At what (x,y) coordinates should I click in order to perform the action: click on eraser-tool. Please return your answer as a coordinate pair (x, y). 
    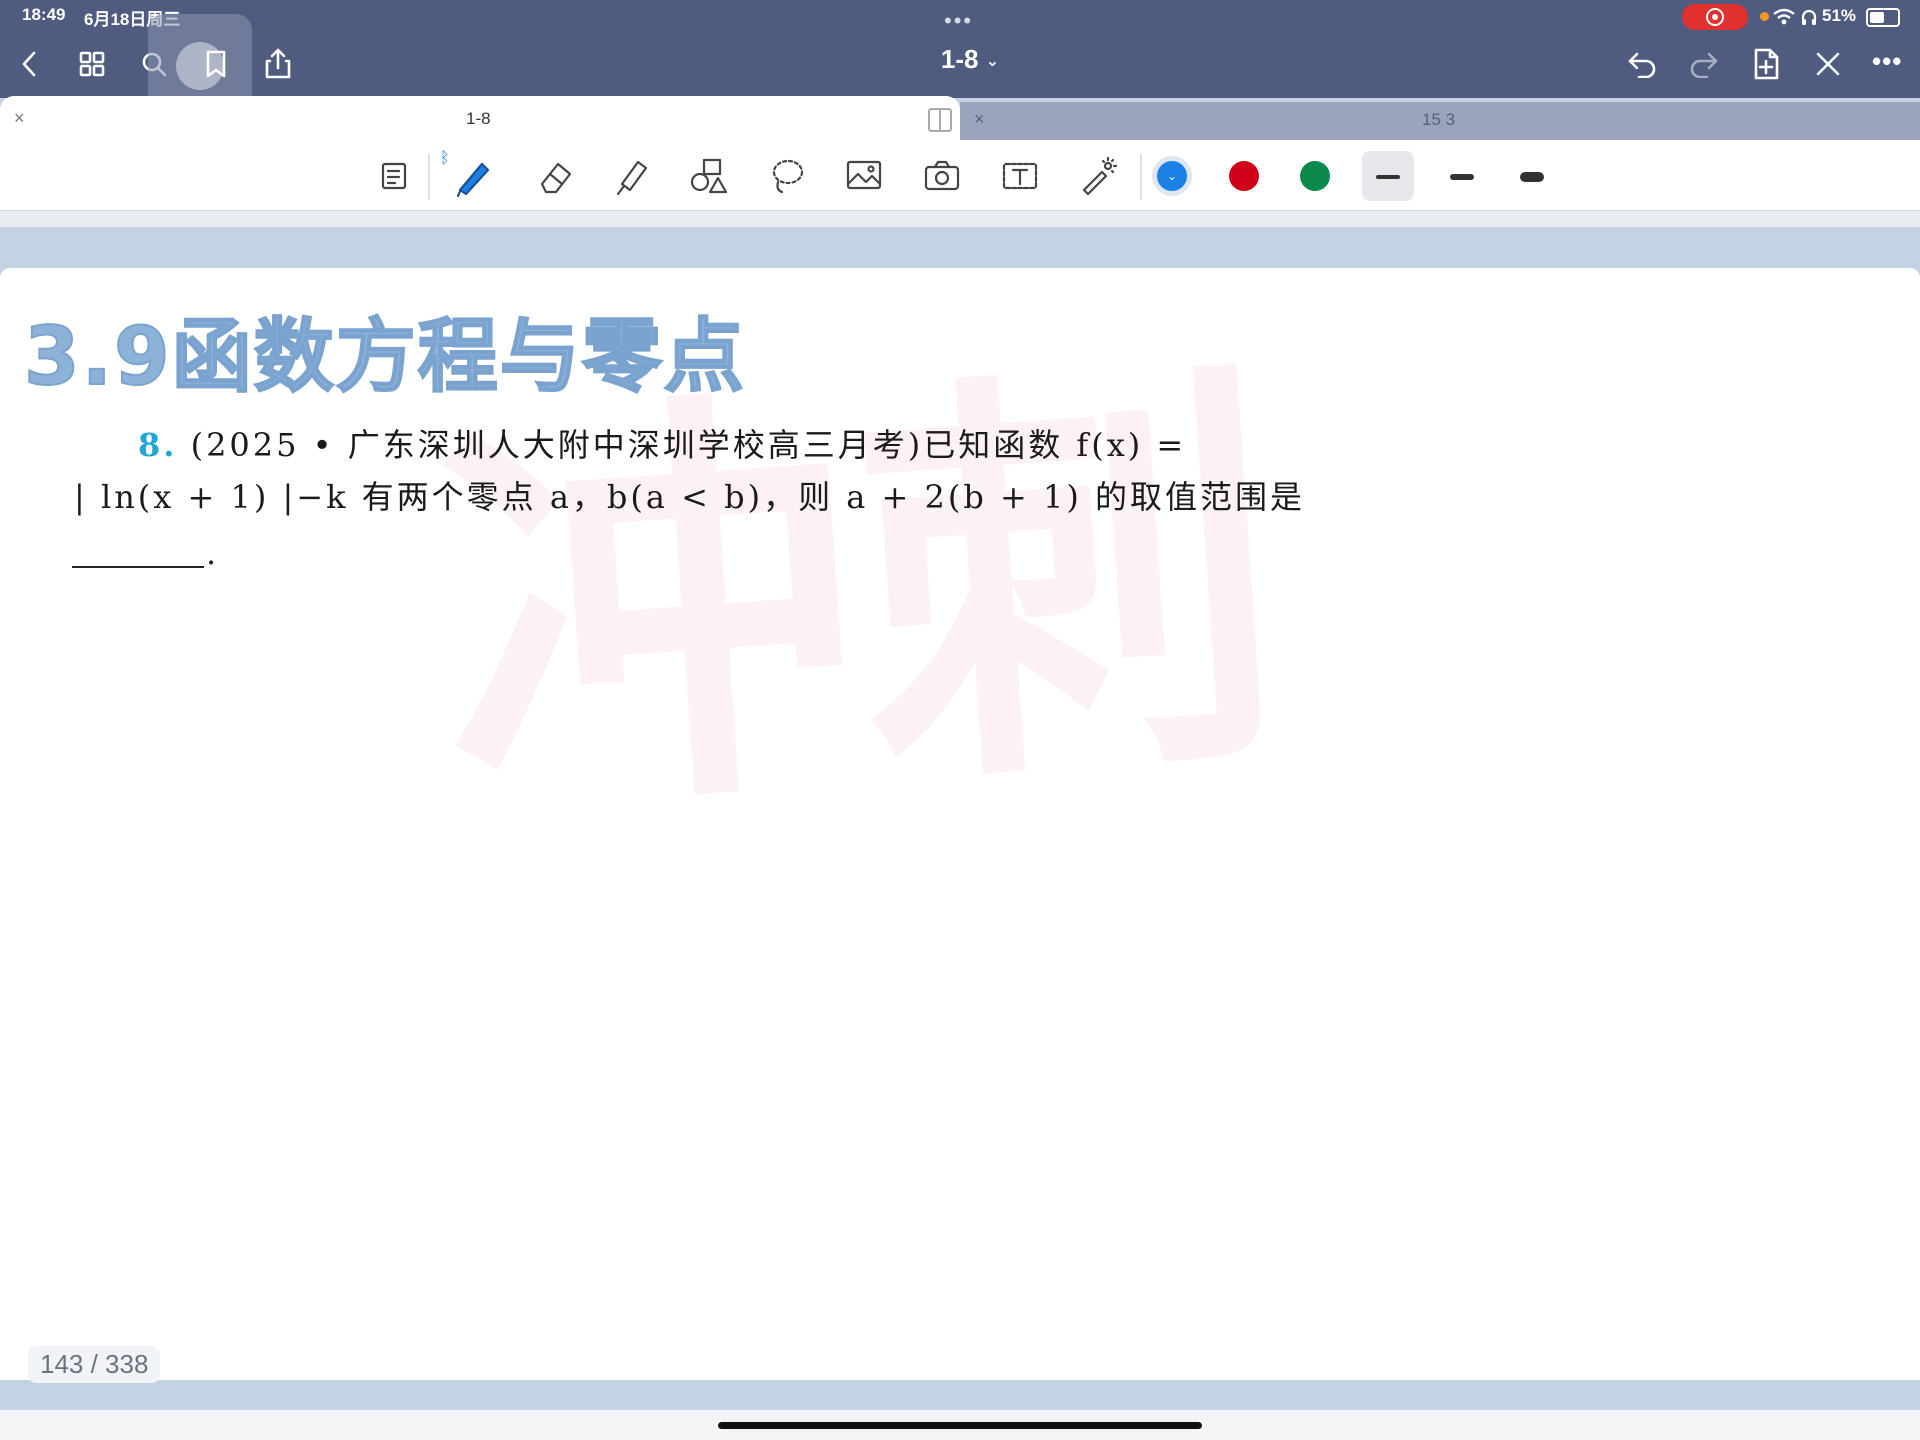
    Looking at the image, I should click on (556, 176).